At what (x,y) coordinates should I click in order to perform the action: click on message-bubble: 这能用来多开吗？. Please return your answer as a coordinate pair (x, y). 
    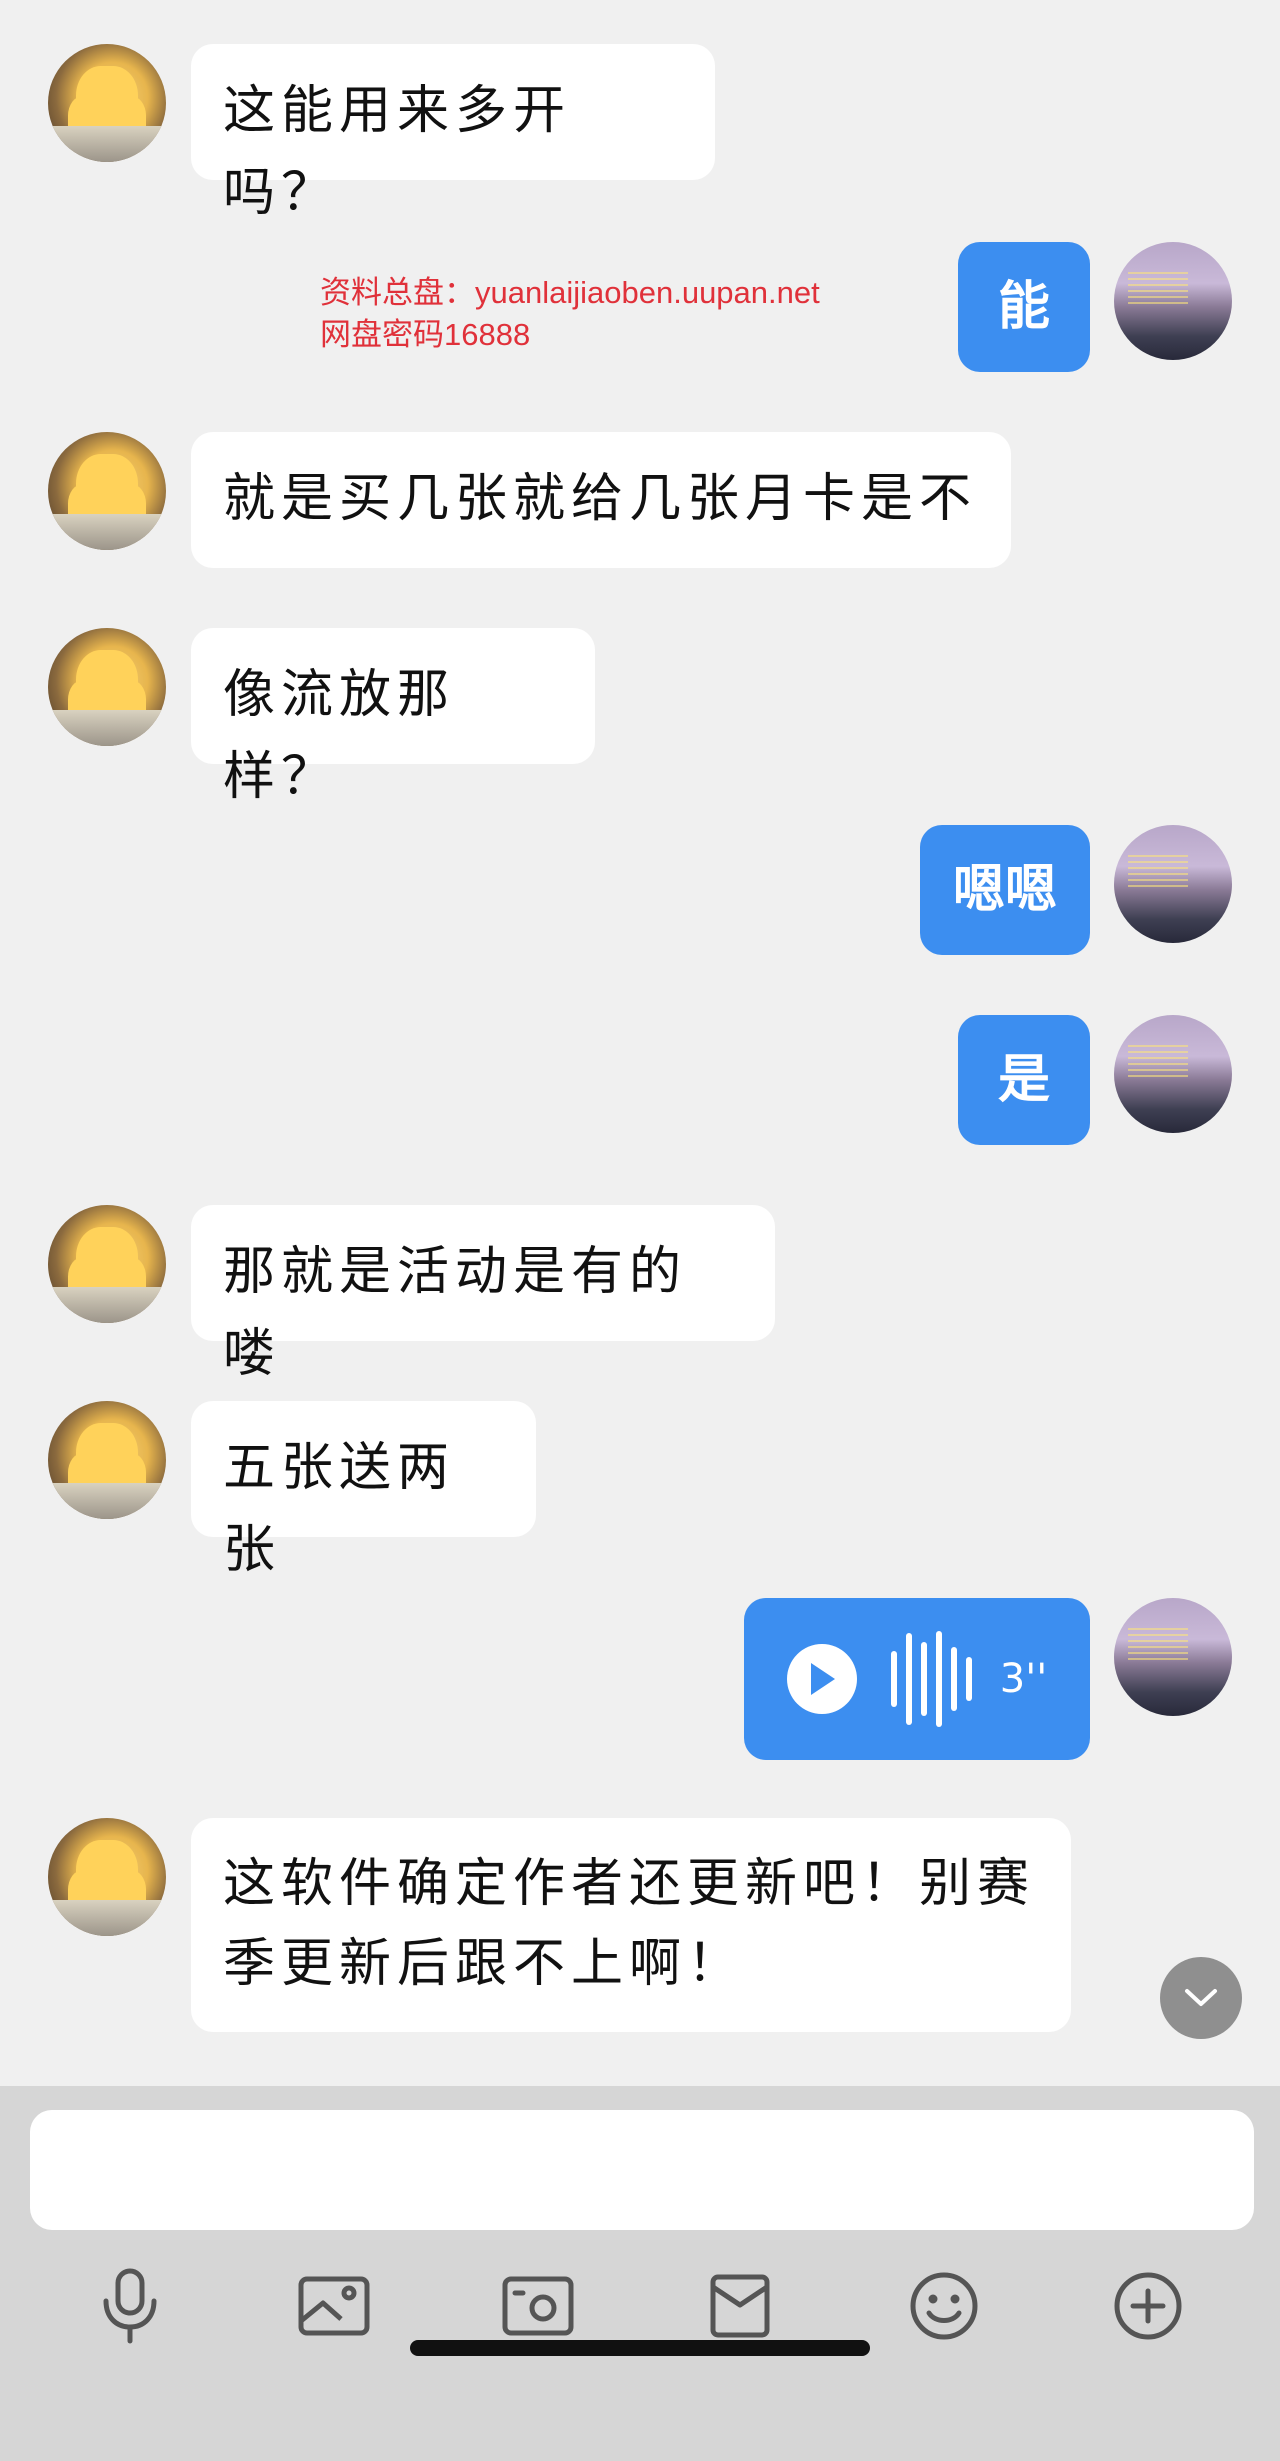
    Looking at the image, I should click on (453, 133).